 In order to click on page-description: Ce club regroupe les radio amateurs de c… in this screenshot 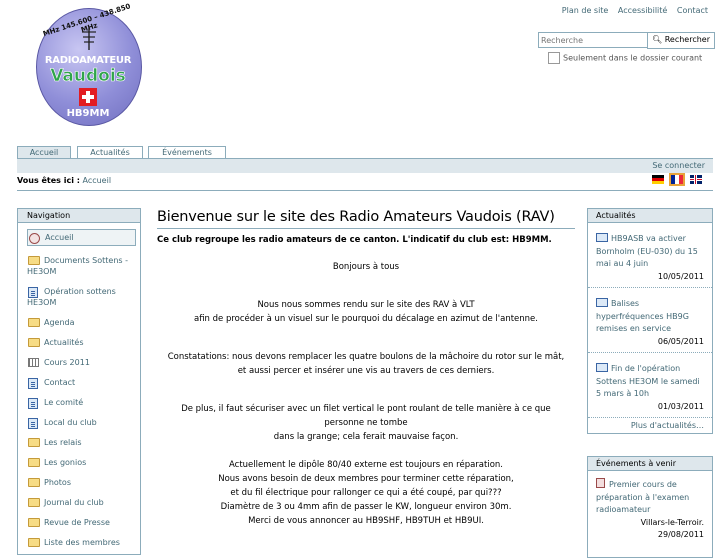, I will do `click(354, 240)`.